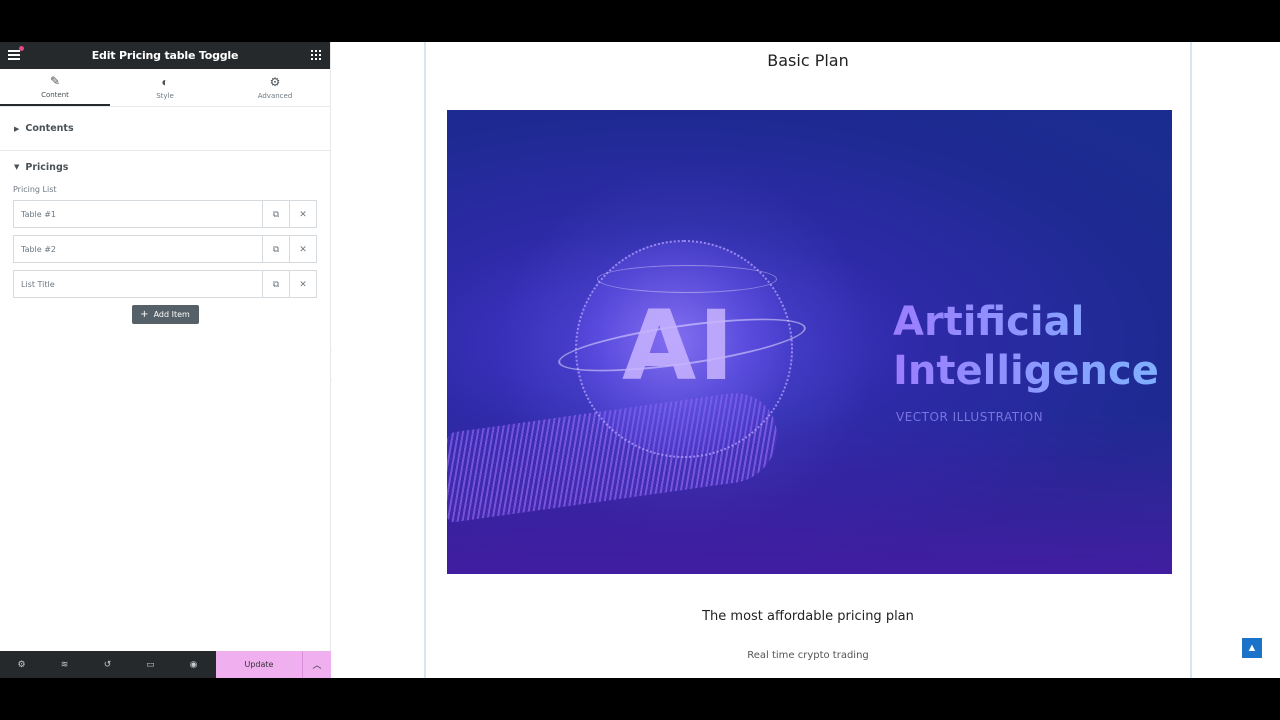  What do you see at coordinates (808, 60) in the screenshot?
I see `plan-name: Basic Plan` at bounding box center [808, 60].